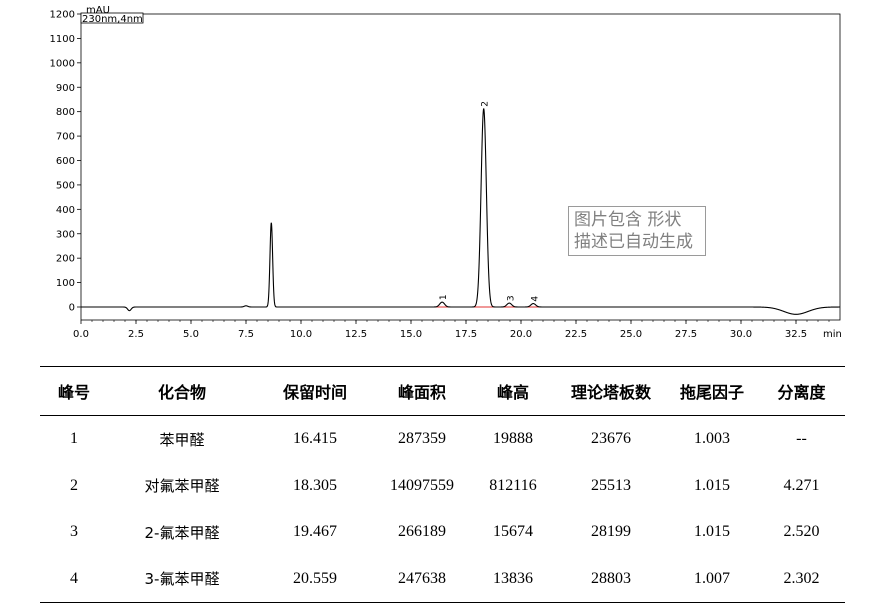 The width and height of the screenshot is (885, 608). Describe the element at coordinates (513, 532) in the screenshot. I see `cell-peak-height: 15674` at that location.